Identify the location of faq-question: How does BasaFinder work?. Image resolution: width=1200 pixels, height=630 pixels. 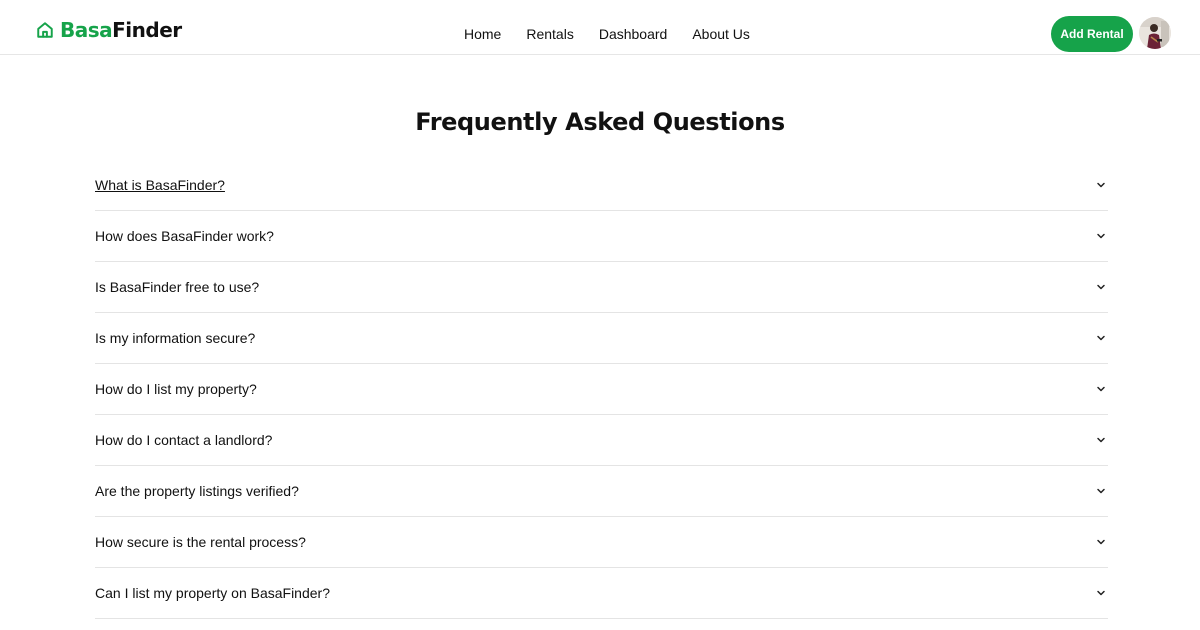
(184, 236).